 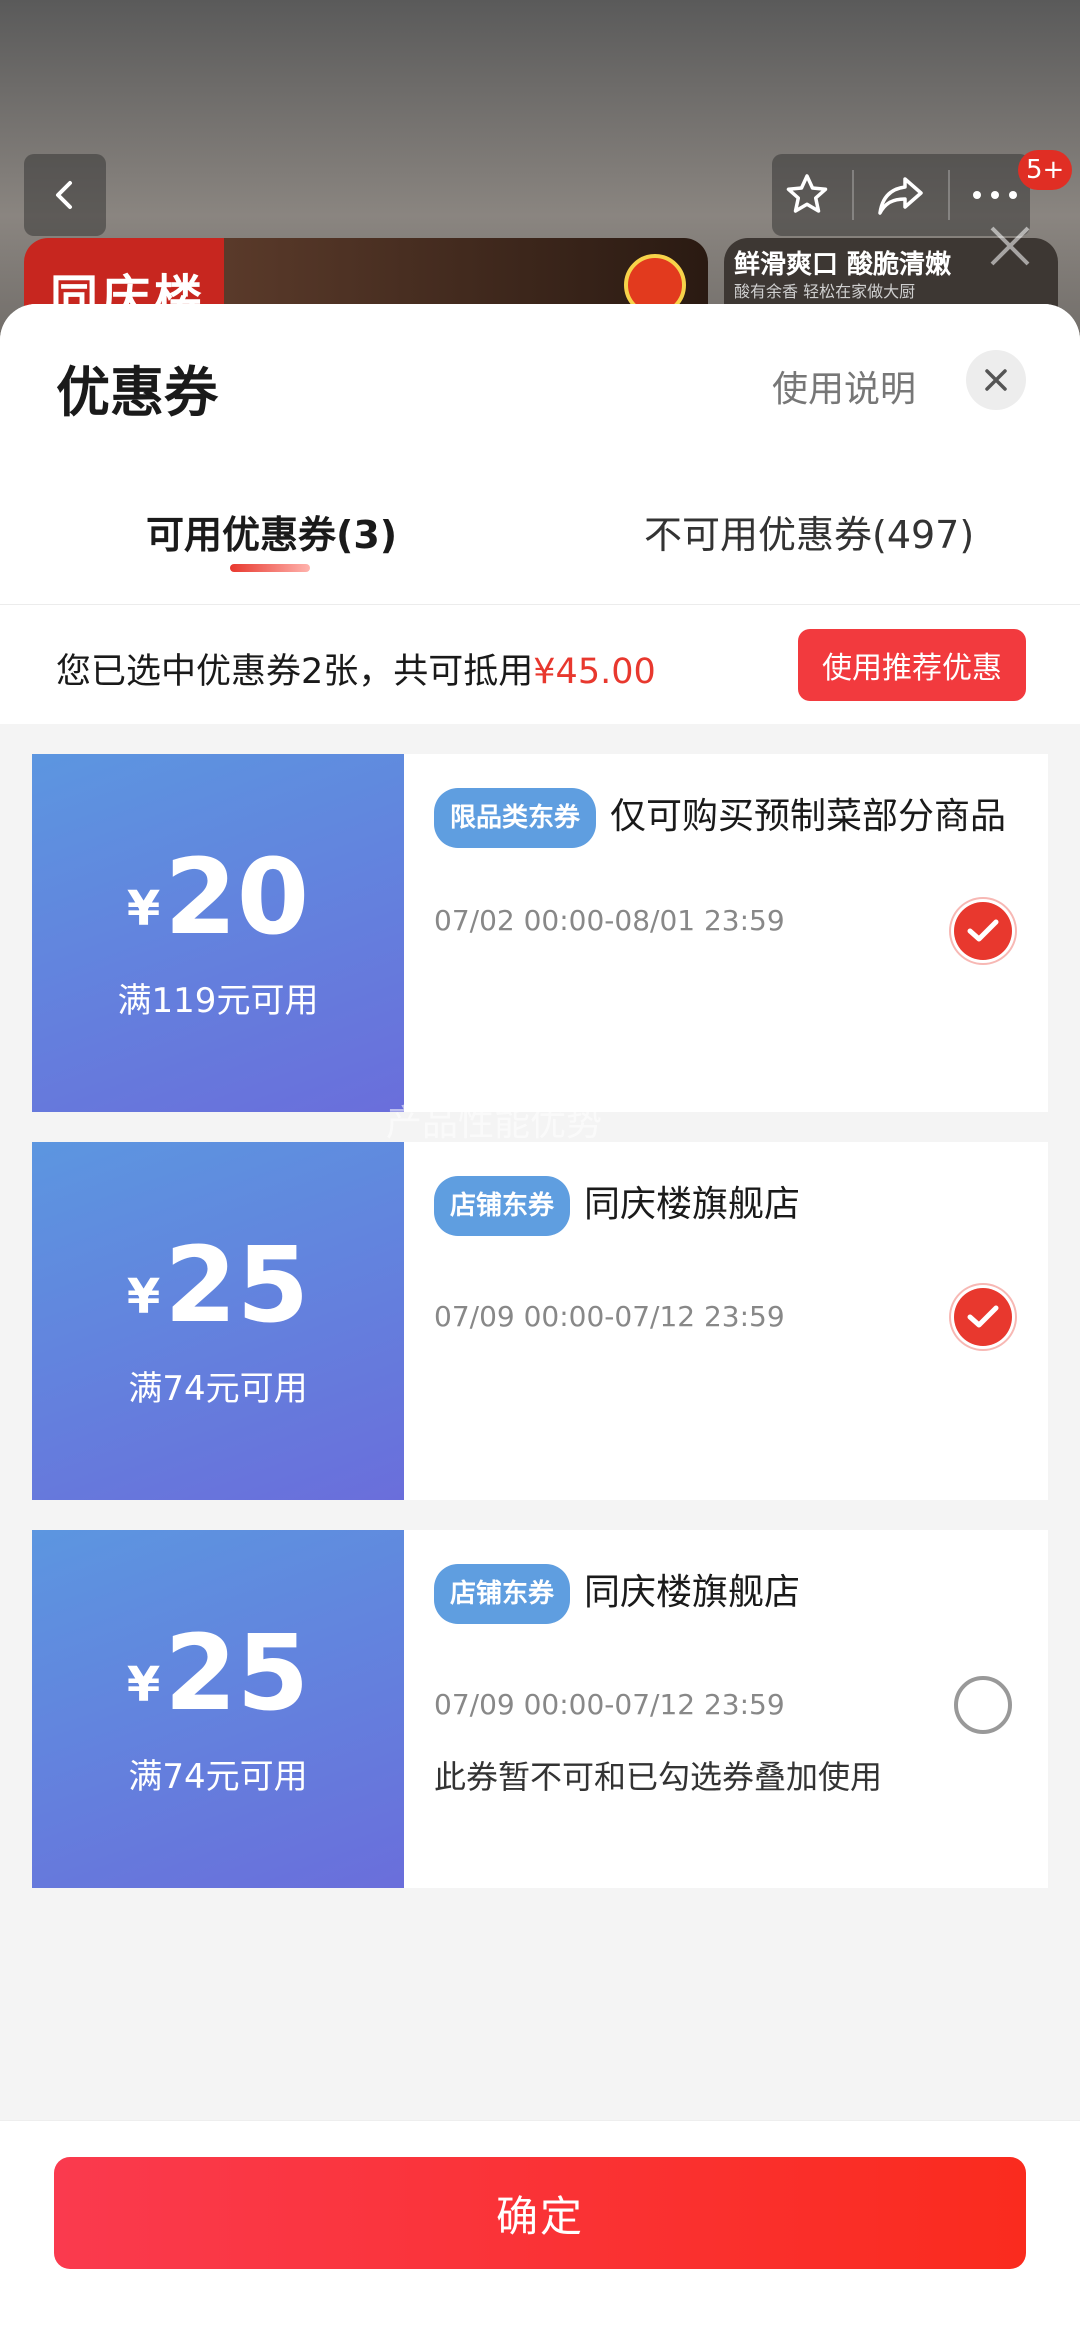 I want to click on coupon-checkbox-unchecked, so click(x=983, y=1705).